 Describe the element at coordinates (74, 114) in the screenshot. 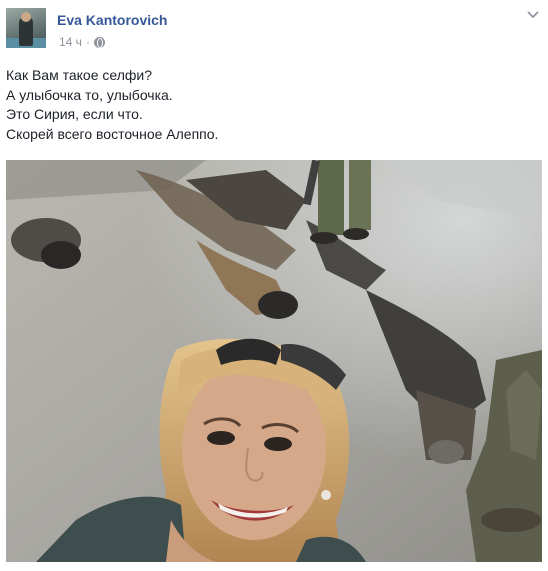

I see `post-text-line: Это Сирия, если что.` at that location.